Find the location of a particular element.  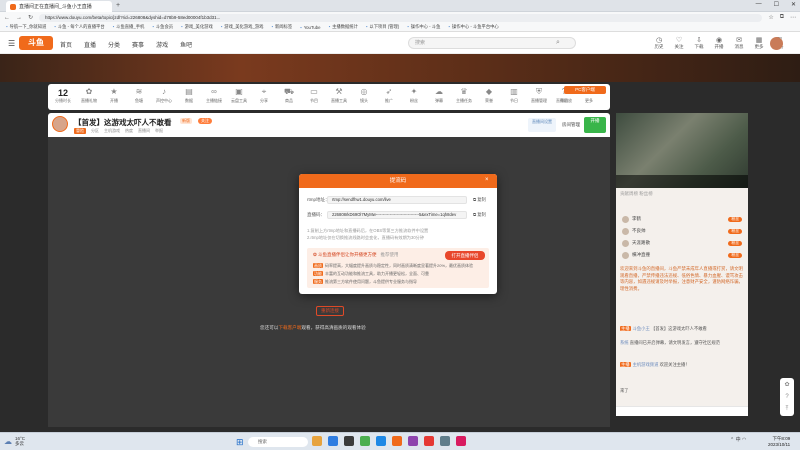

wifi-icon: ◠ is located at coordinates (744, 440).